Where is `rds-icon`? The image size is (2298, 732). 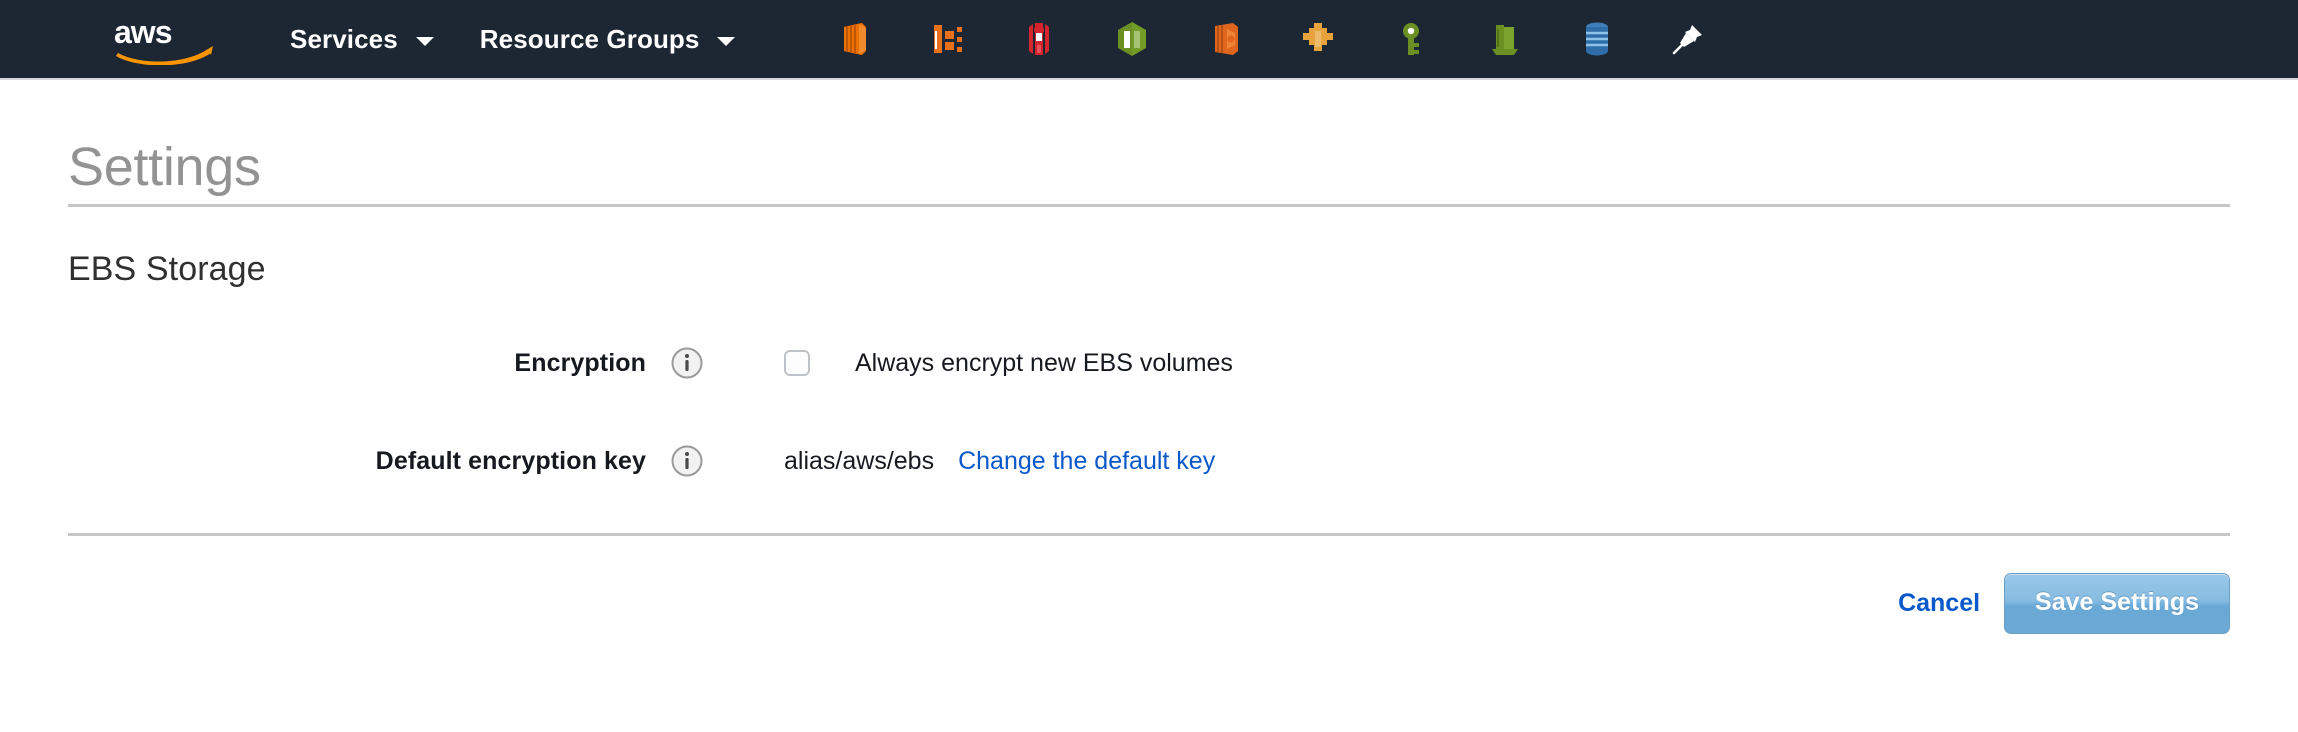
rds-icon is located at coordinates (1597, 39).